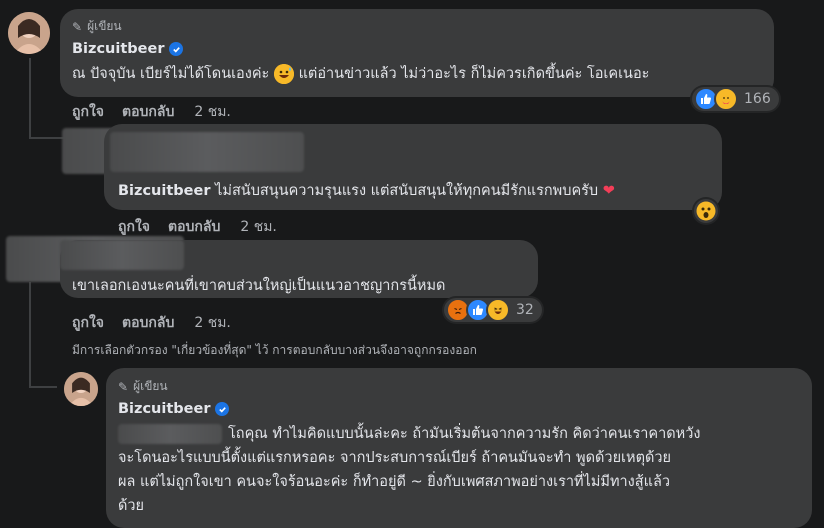 Image resolution: width=824 pixels, height=528 pixels. What do you see at coordinates (170, 434) in the screenshot?
I see `redacted-mention` at bounding box center [170, 434].